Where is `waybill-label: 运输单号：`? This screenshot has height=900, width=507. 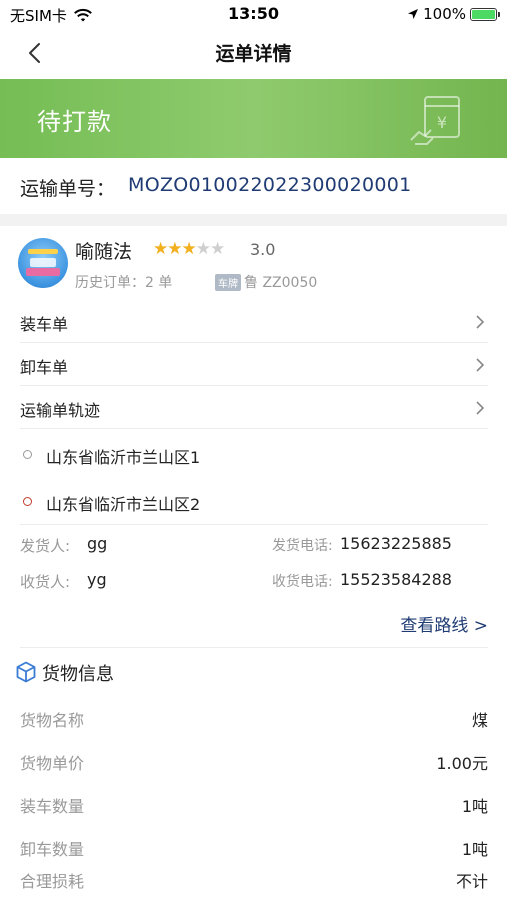
waybill-label: 运输单号： is located at coordinates (68, 189).